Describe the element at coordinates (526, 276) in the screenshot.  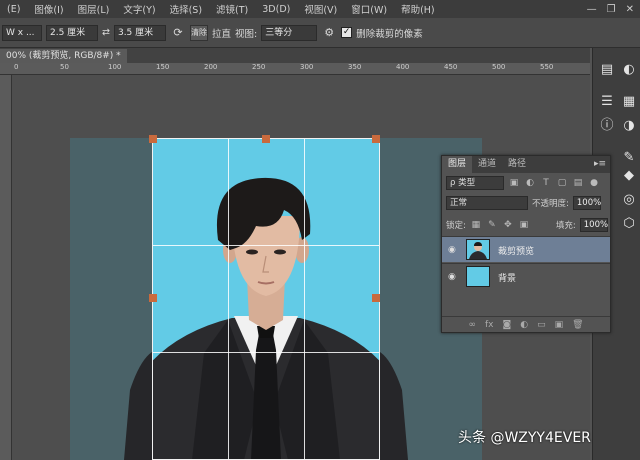
I see `layer-row-background: ◉ 背景` at that location.